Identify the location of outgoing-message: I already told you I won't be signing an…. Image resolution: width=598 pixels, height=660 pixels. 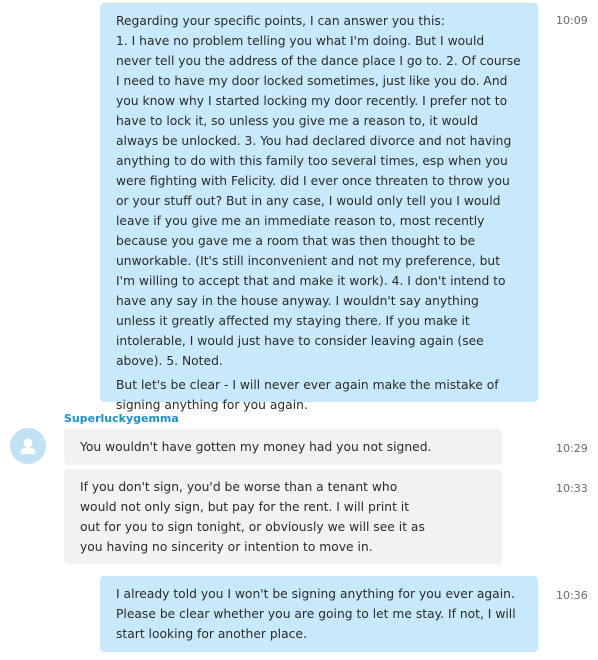
(319, 614).